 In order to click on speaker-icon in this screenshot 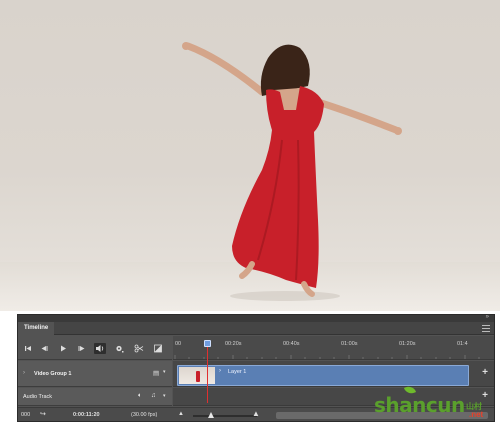, I will do `click(100, 348)`.